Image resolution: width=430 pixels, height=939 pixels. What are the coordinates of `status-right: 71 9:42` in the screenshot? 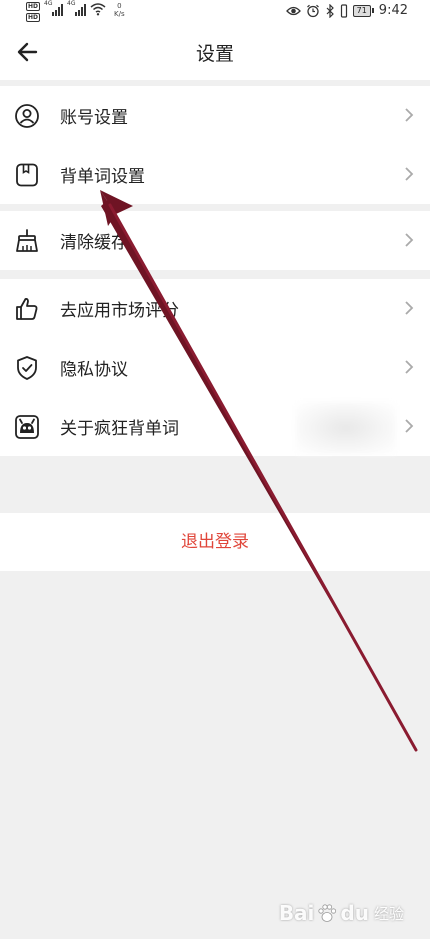 It's located at (346, 10).